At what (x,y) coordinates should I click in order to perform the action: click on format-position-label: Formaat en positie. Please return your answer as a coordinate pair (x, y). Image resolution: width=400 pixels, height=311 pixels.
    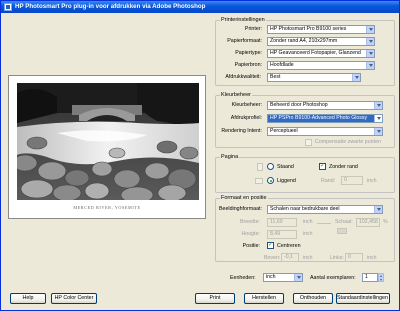
    Looking at the image, I should click on (244, 198).